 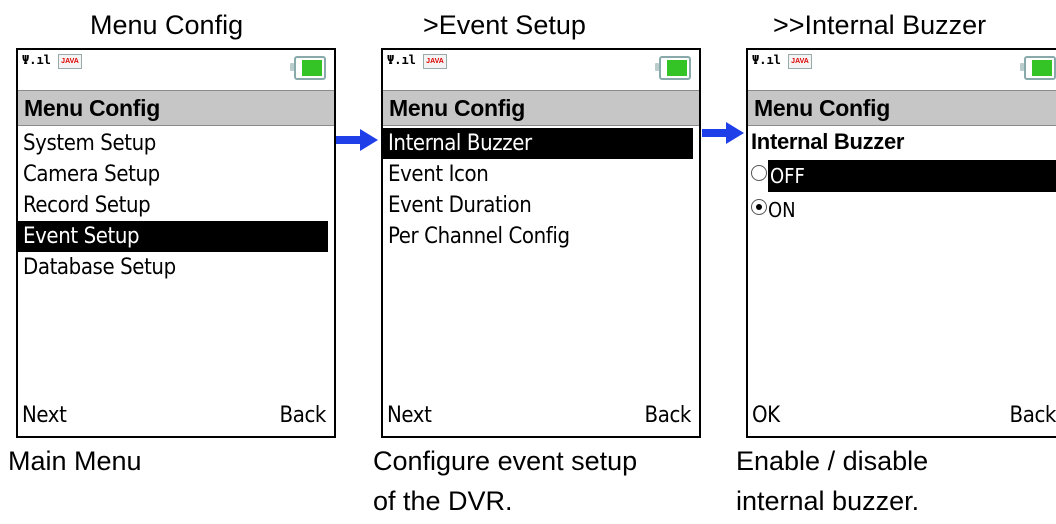 What do you see at coordinates (173, 236) in the screenshot?
I see `menu-item-event-setup: Event Setup` at bounding box center [173, 236].